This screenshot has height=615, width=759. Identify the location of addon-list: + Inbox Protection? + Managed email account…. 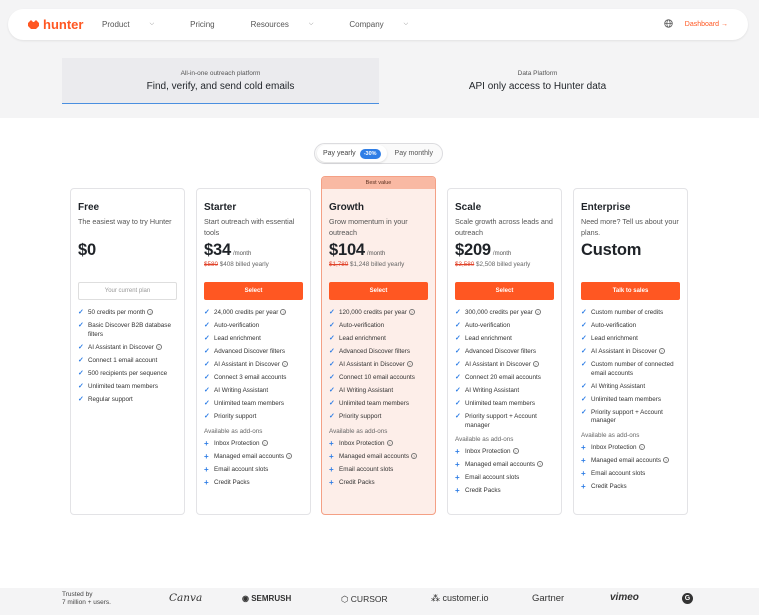
(630, 467).